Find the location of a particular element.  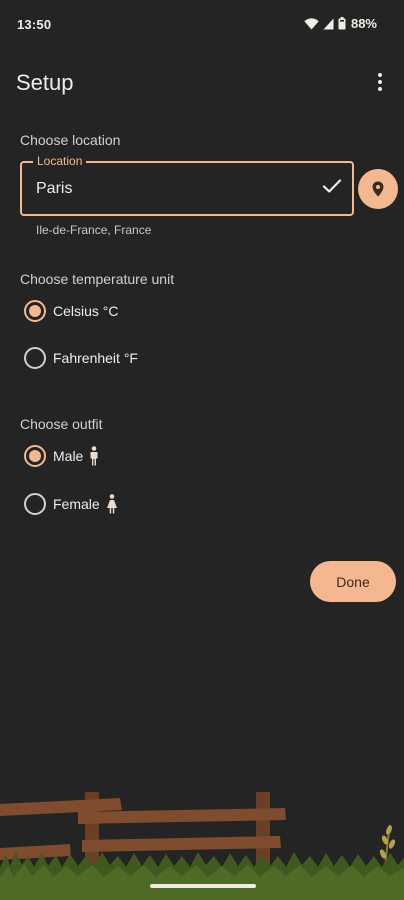

male-icon is located at coordinates (94, 456).